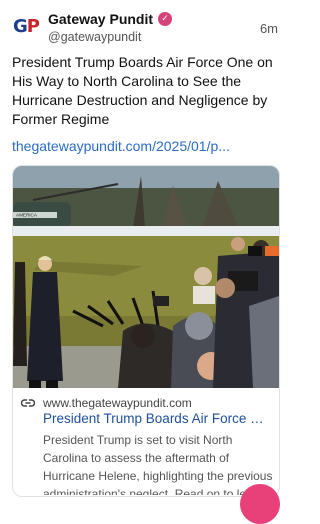  I want to click on account-handle: @gatewaypundit, so click(94, 37).